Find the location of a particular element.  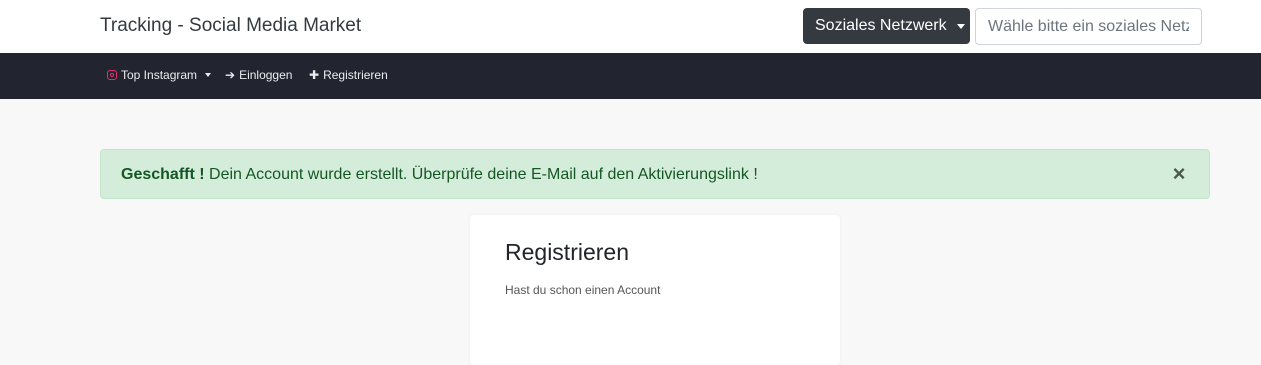

nav-item-label: Top Instagram is located at coordinates (159, 75).